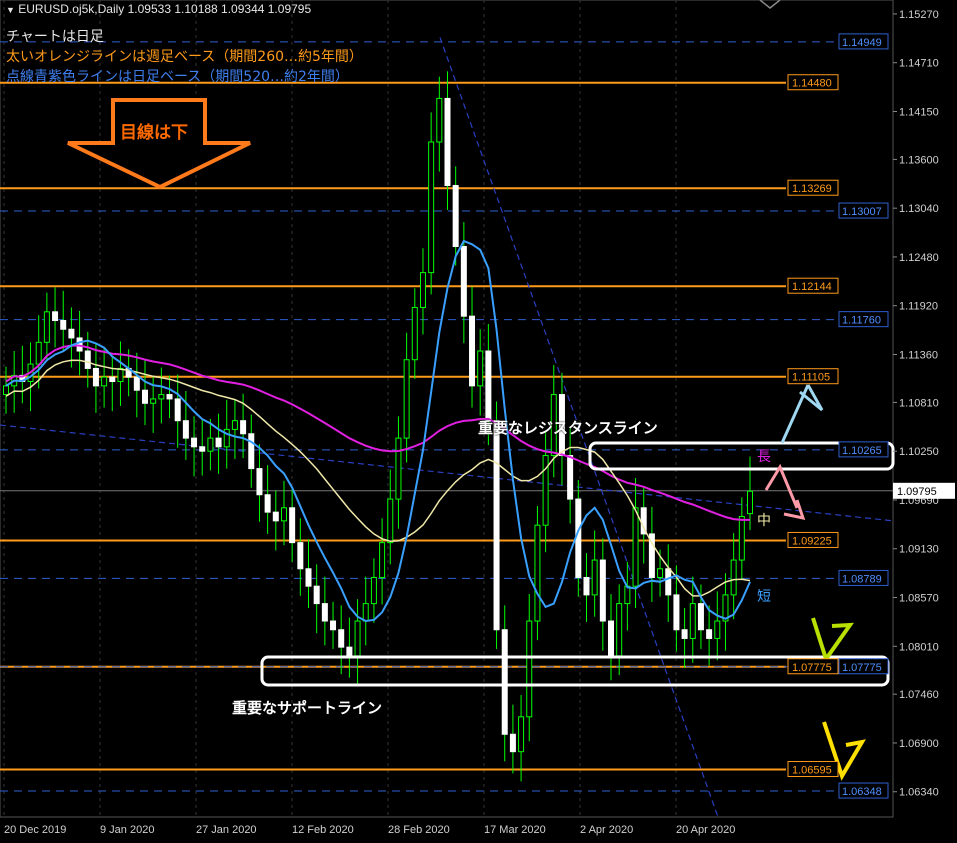 This screenshot has width=957, height=843. Describe the element at coordinates (919, 647) in the screenshot. I see `y-tick-label-13: 1.08010` at that location.